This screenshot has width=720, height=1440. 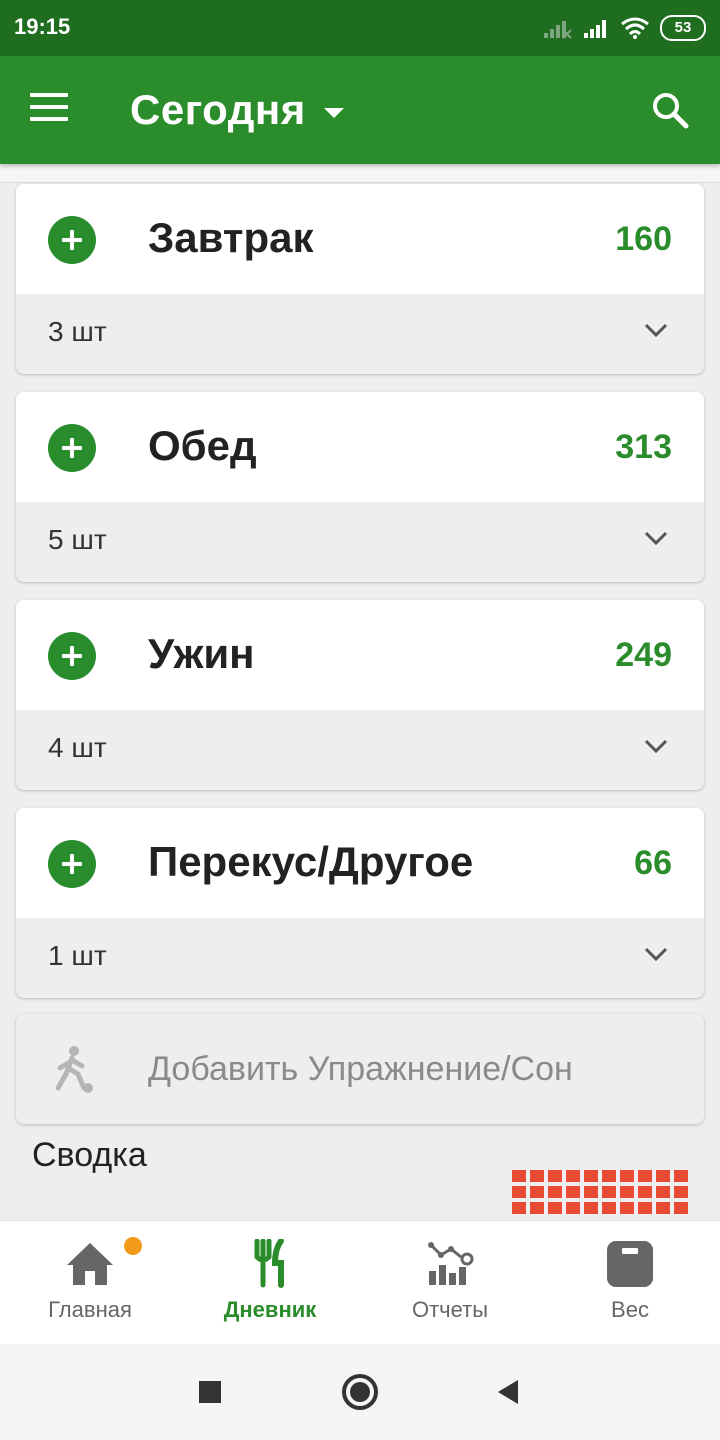 I want to click on battery-icon: 53, so click(x=683, y=28).